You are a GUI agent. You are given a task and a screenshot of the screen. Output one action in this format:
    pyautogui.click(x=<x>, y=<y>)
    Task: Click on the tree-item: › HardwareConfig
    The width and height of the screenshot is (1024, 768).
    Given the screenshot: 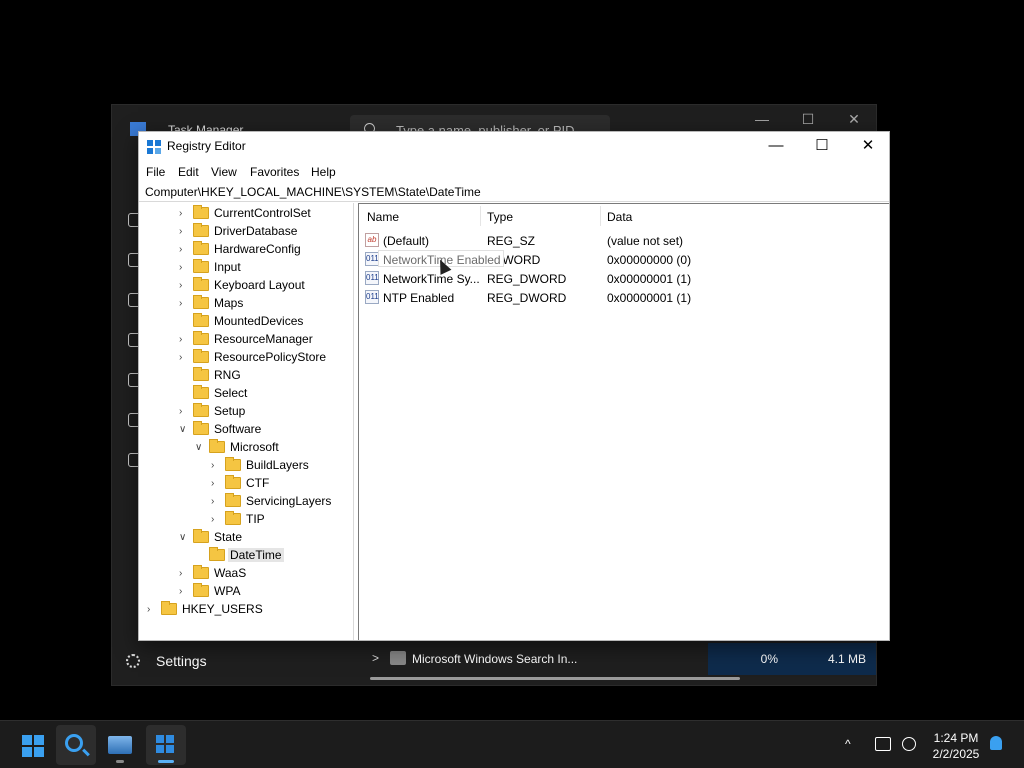 What is the action you would take?
    pyautogui.click(x=244, y=250)
    